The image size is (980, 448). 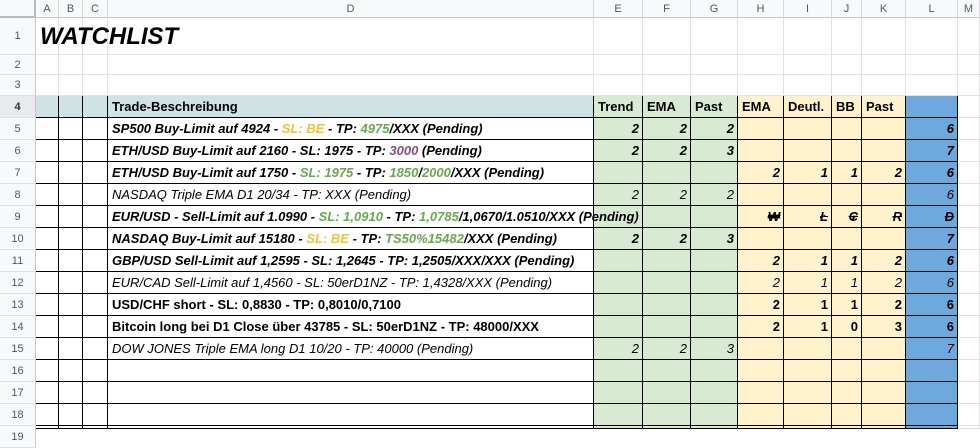 What do you see at coordinates (18, 85) in the screenshot?
I see `row-header-3: 3` at bounding box center [18, 85].